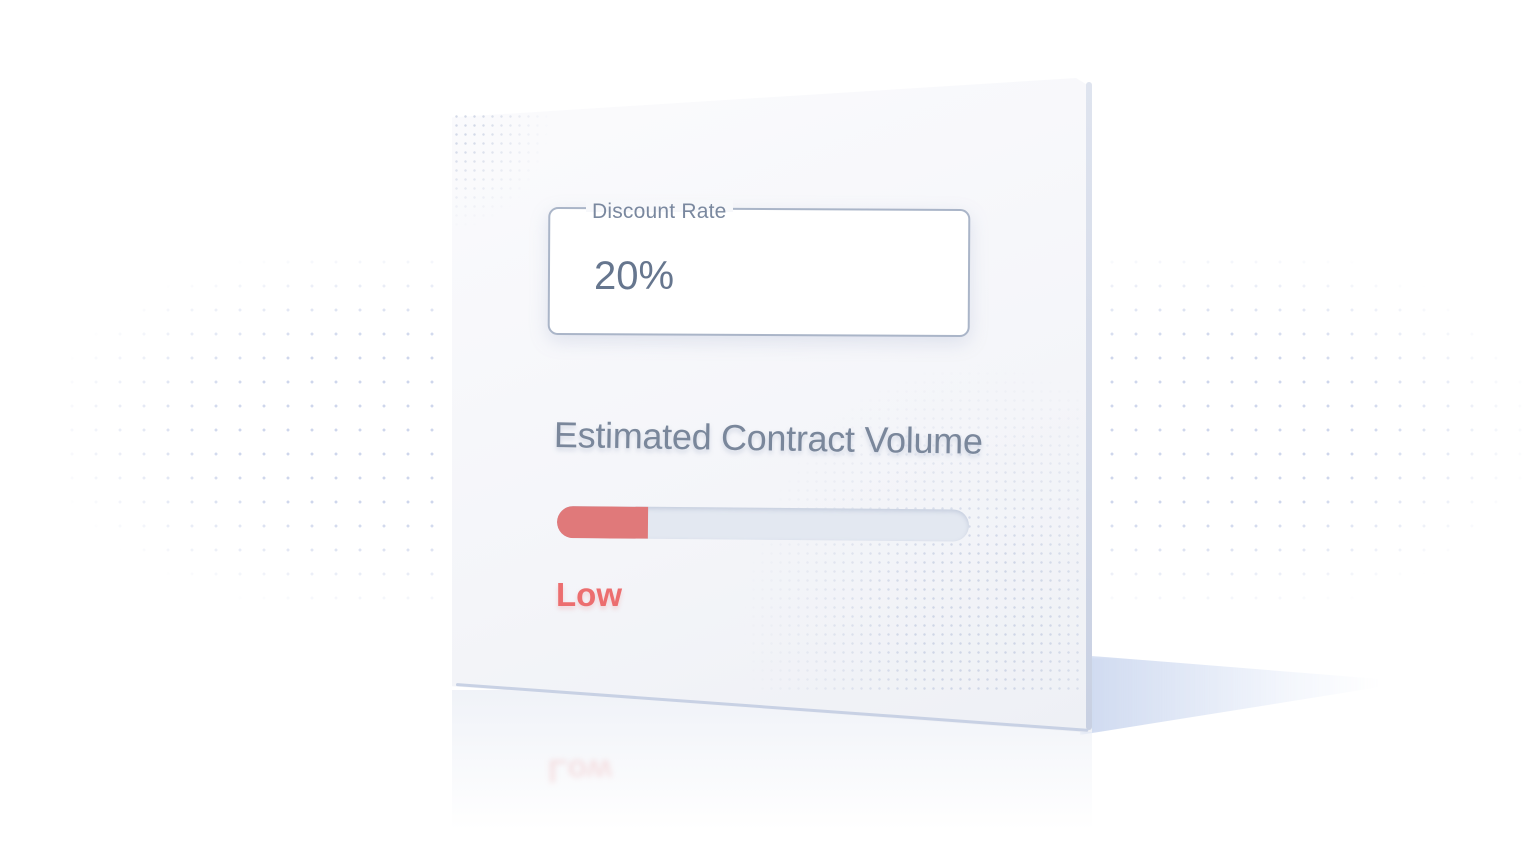  Describe the element at coordinates (1230, 695) in the screenshot. I see `card-floor-shadow` at that location.